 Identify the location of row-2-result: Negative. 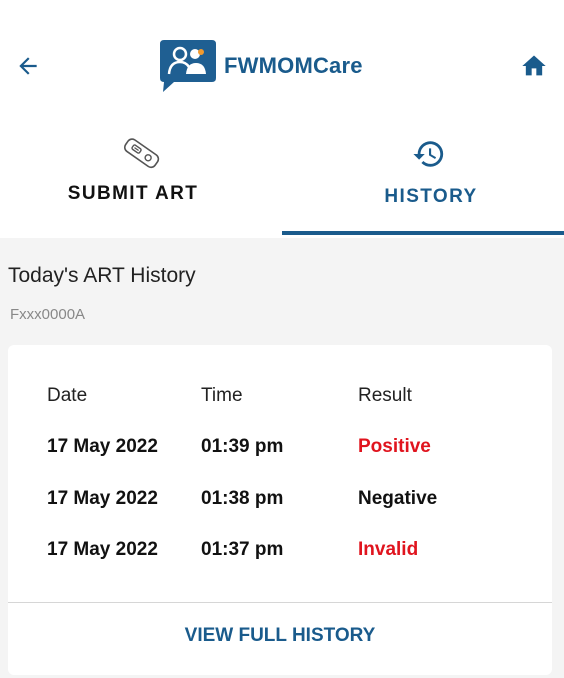
(398, 498).